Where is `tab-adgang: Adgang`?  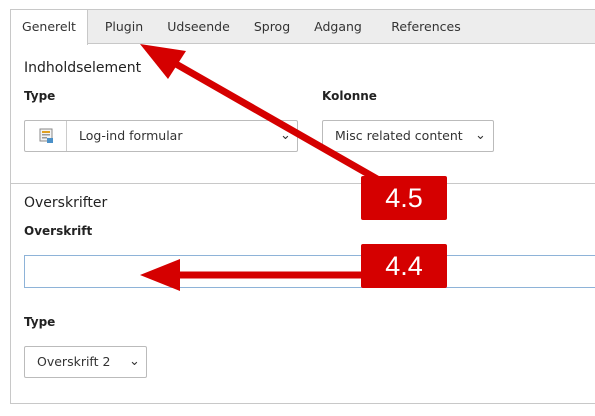 tab-adgang: Adgang is located at coordinates (338, 27).